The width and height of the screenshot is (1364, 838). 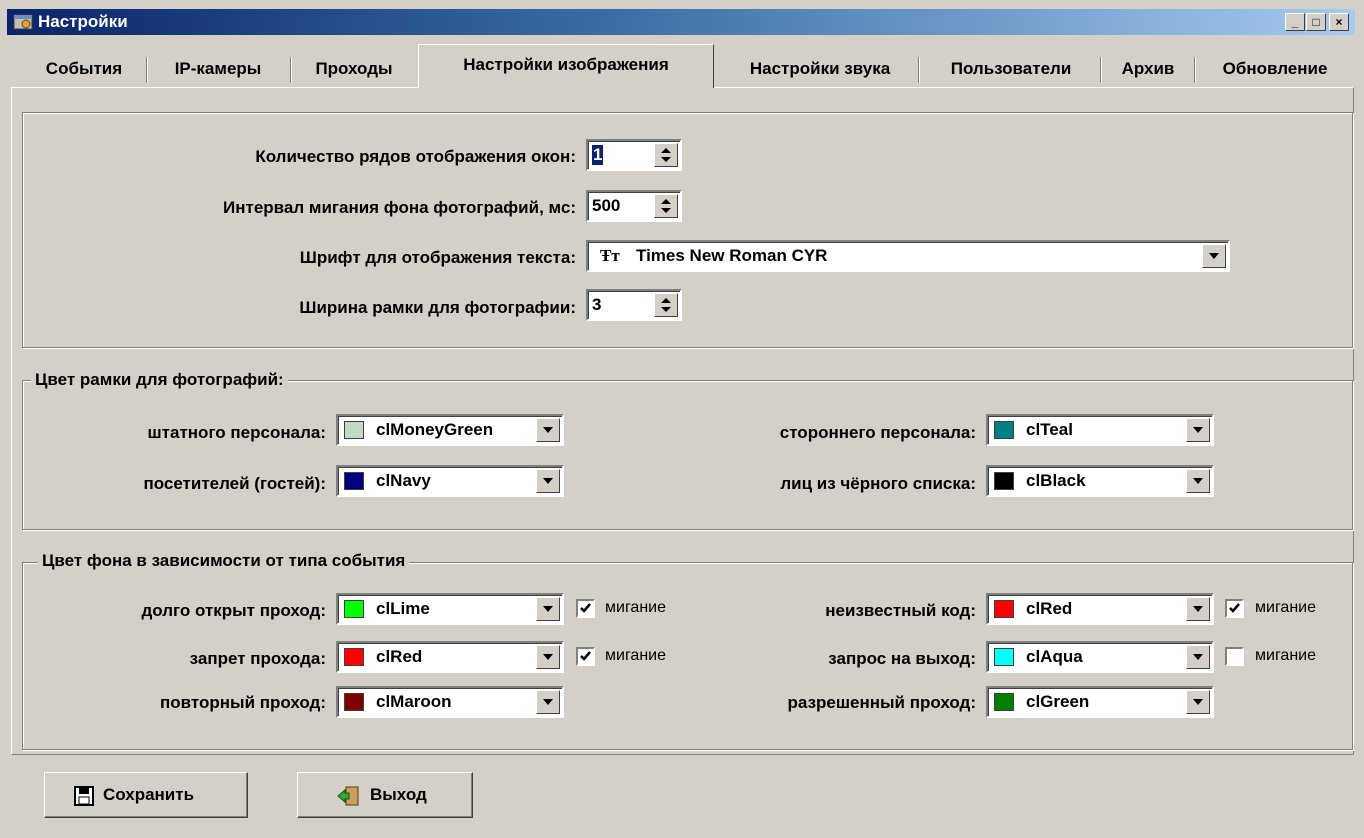 I want to click on tab-events: События, so click(x=84, y=69).